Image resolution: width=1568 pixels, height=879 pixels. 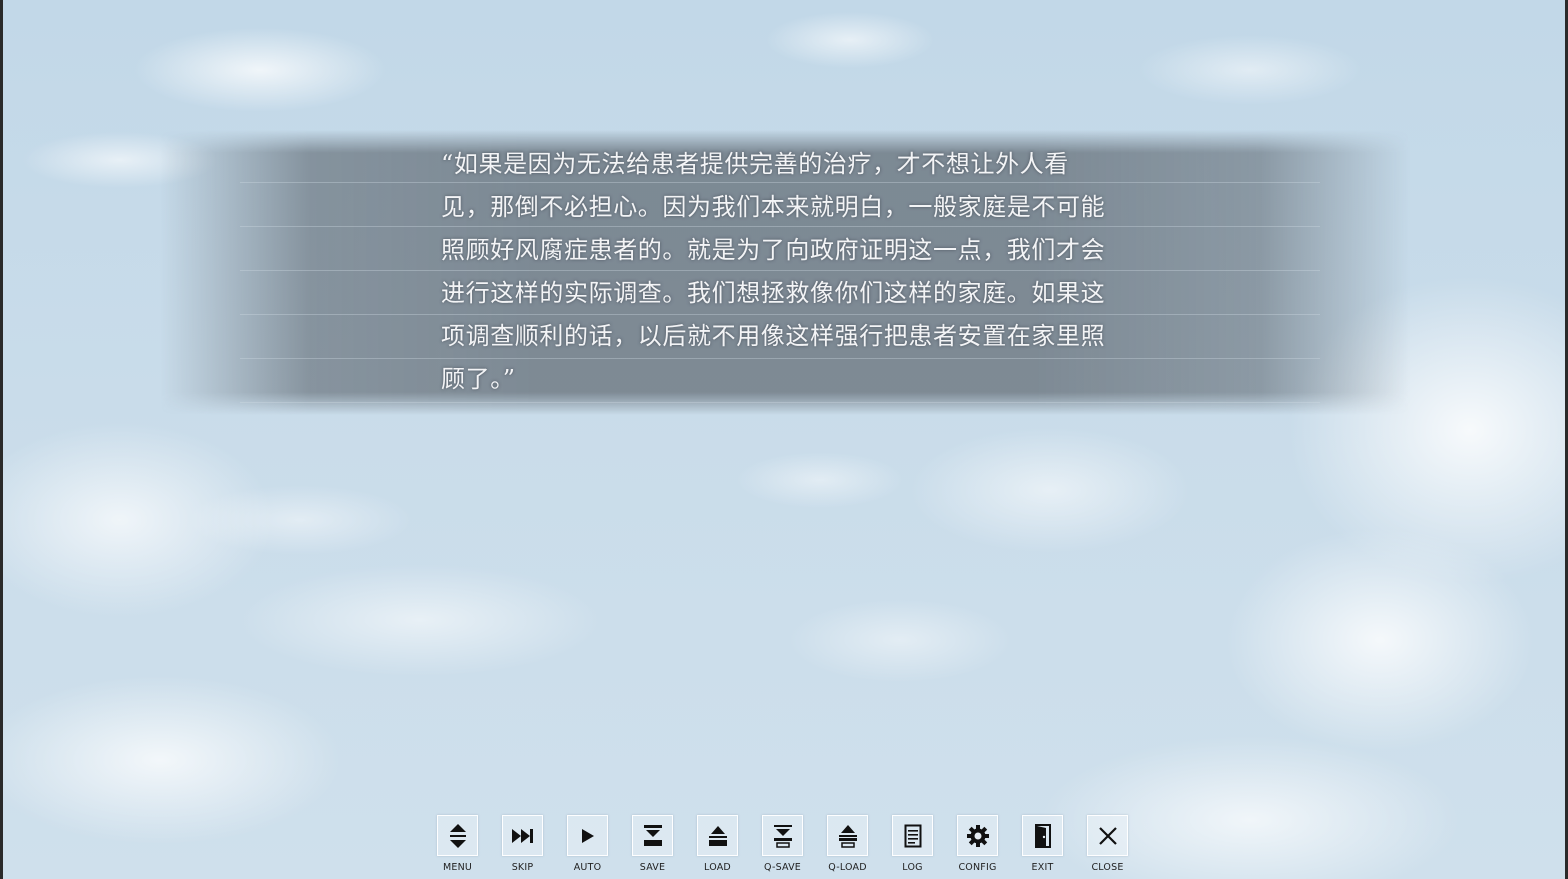 I want to click on config-label: CONFIG, so click(x=977, y=867).